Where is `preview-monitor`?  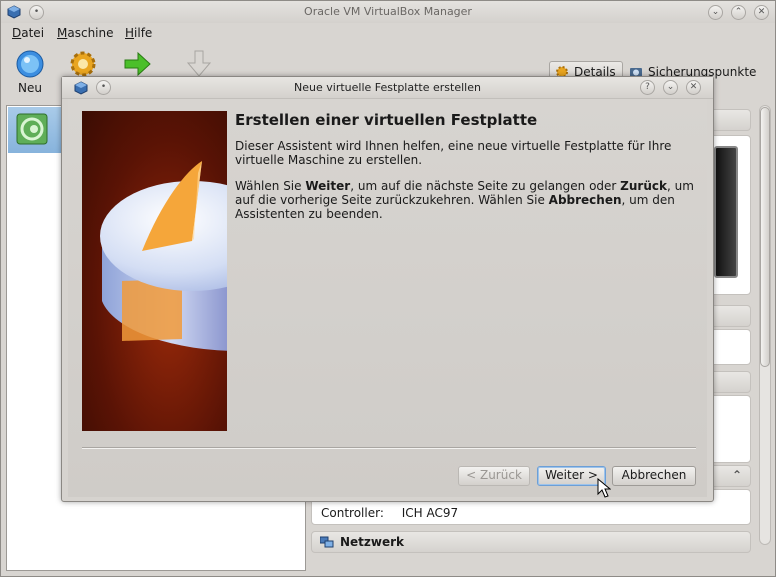
preview-monitor is located at coordinates (726, 212).